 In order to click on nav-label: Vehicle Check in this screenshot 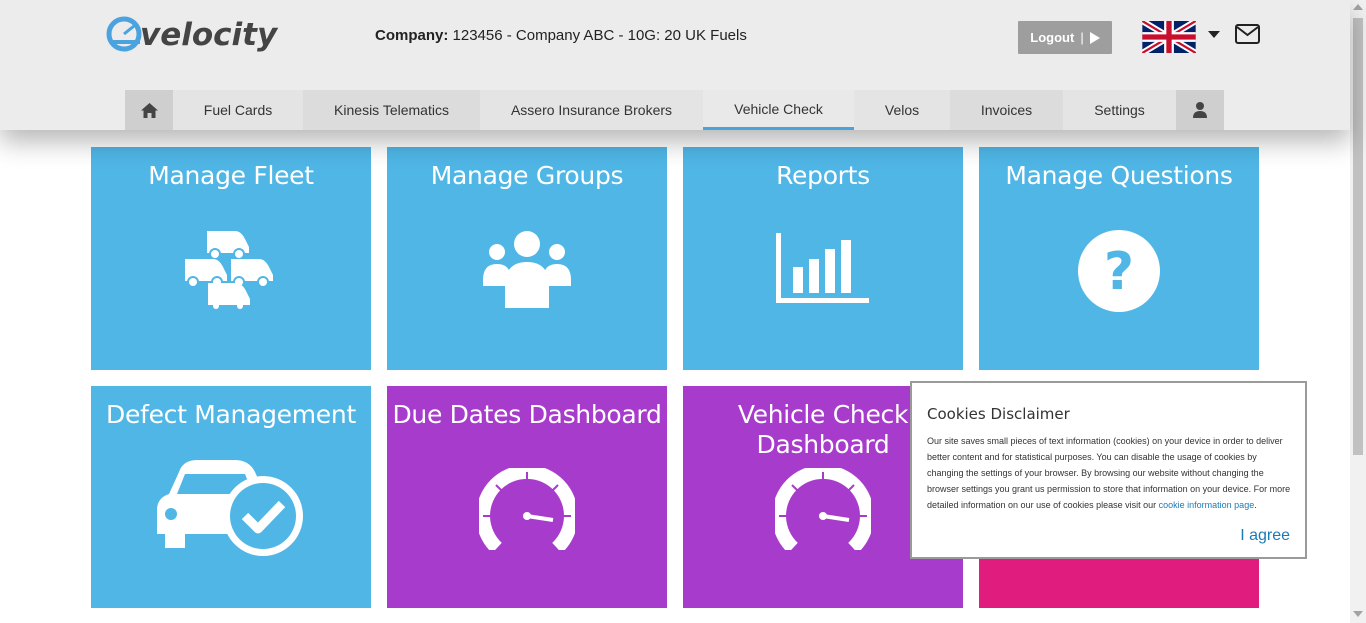, I will do `click(778, 109)`.